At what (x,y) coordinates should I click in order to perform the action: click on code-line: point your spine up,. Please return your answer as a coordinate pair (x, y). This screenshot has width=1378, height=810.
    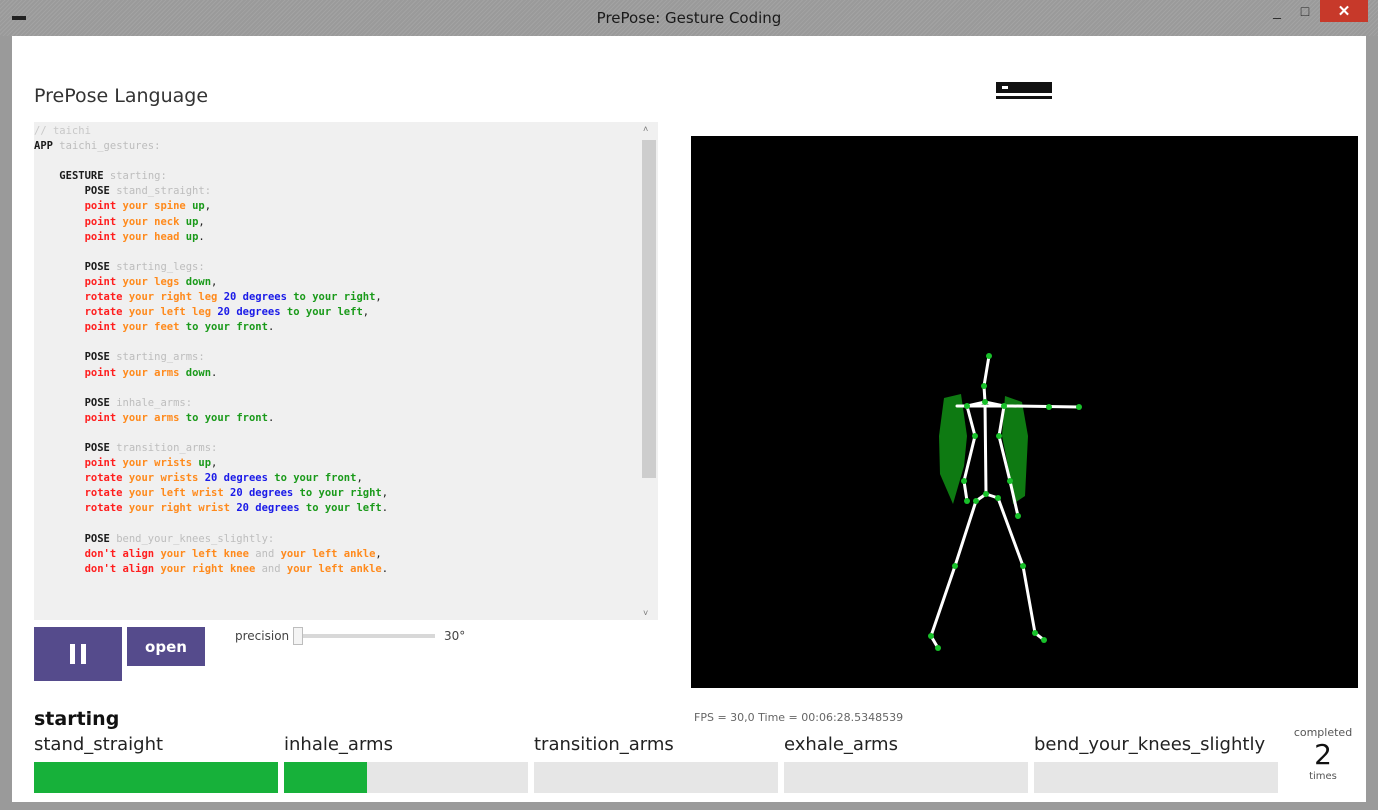
    Looking at the image, I should click on (211, 206).